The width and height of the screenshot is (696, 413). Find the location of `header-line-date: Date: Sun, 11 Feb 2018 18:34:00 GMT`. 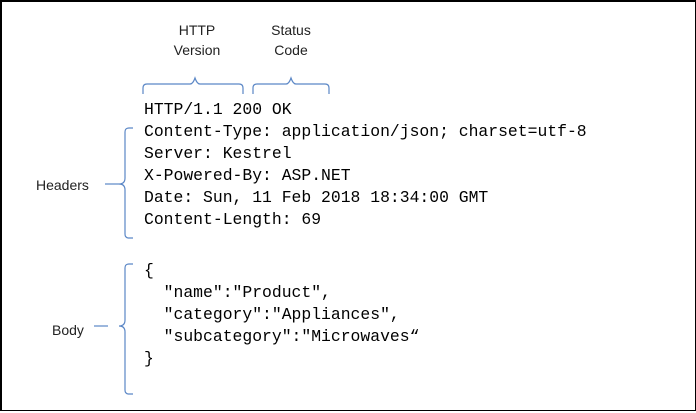

header-line-date: Date: Sun, 11 Feb 2018 18:34:00 GMT is located at coordinates (316, 197).